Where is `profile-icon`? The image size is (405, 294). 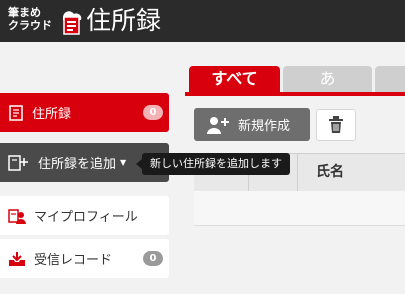
profile-icon is located at coordinates (17, 216).